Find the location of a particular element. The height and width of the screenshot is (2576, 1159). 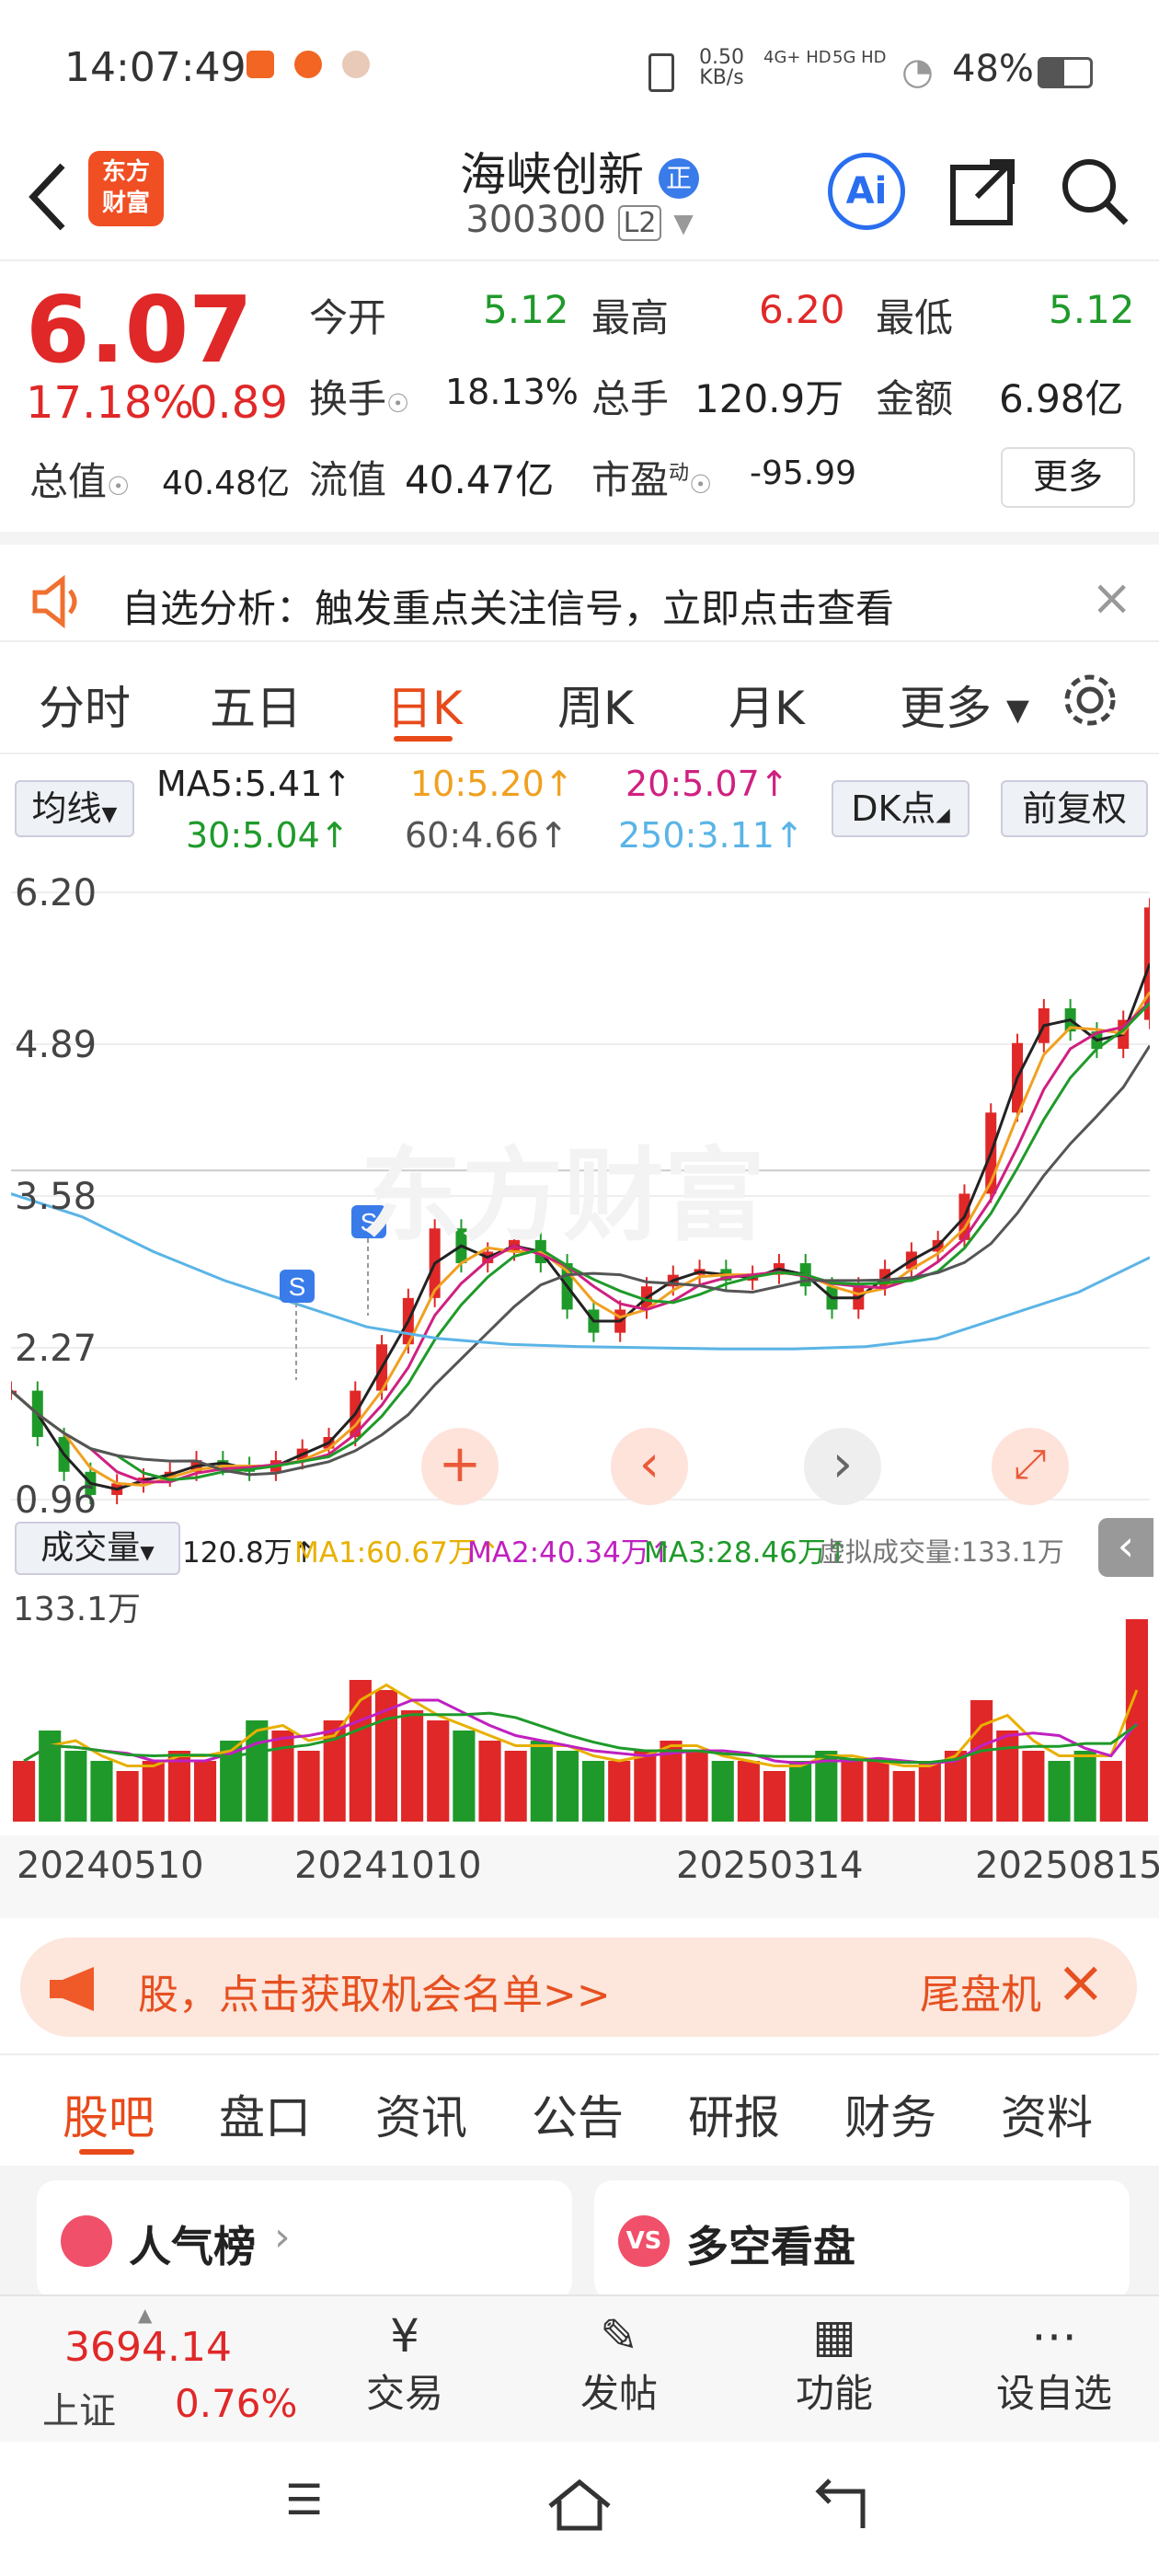

tab-0: 分时 is located at coordinates (85, 705).